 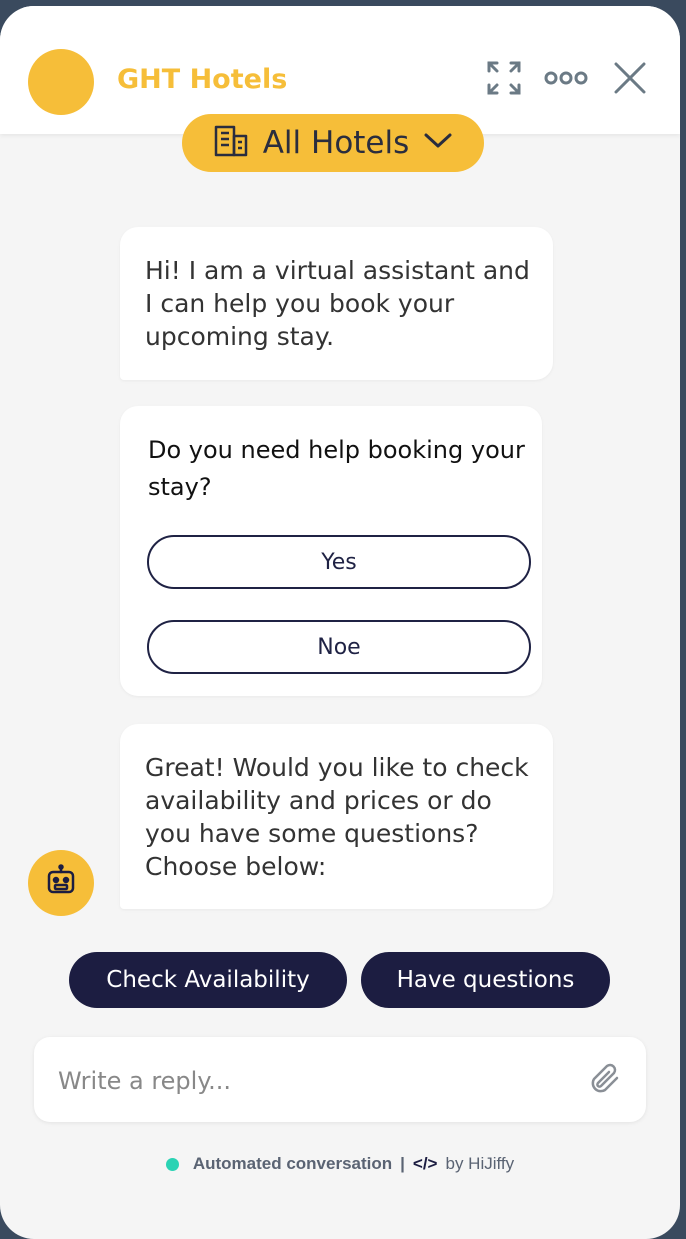 I want to click on expand-icon, so click(x=504, y=78).